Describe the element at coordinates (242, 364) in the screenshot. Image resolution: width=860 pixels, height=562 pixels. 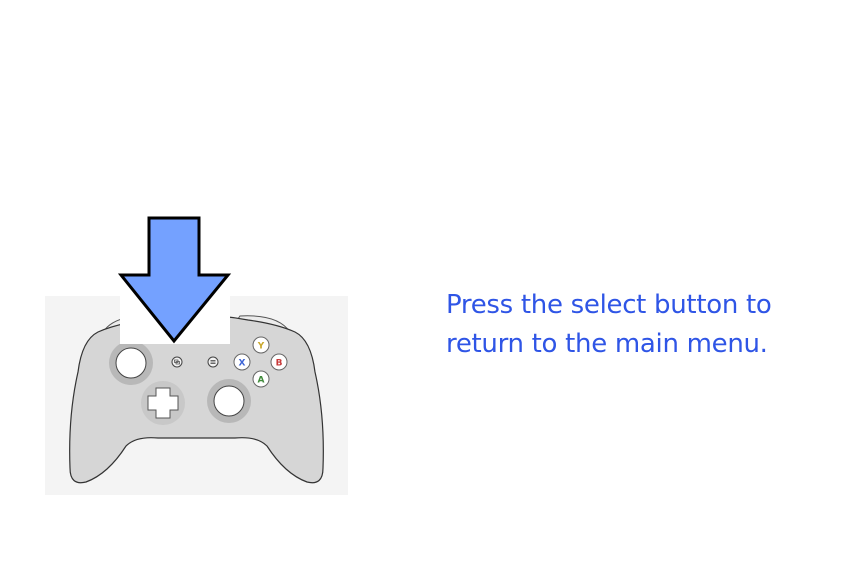
I see `x-button-label: X` at that location.